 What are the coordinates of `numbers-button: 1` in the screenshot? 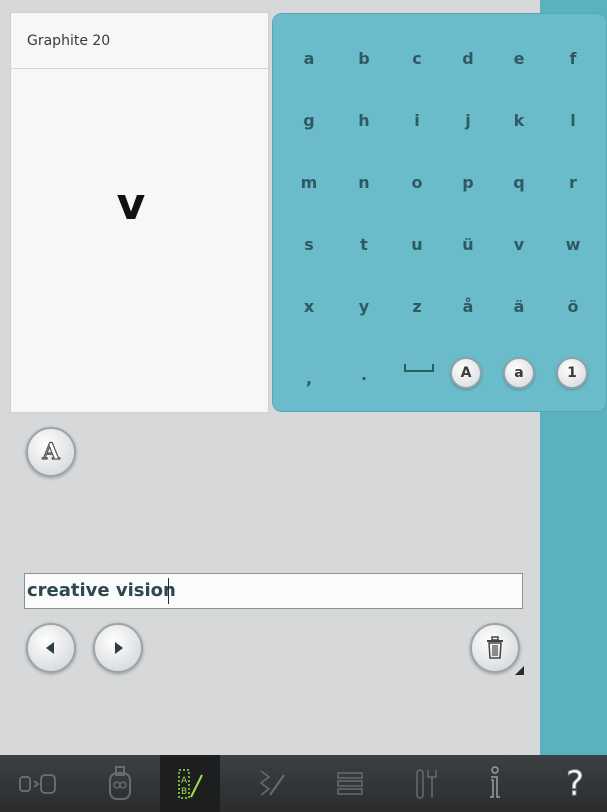 It's located at (572, 373).